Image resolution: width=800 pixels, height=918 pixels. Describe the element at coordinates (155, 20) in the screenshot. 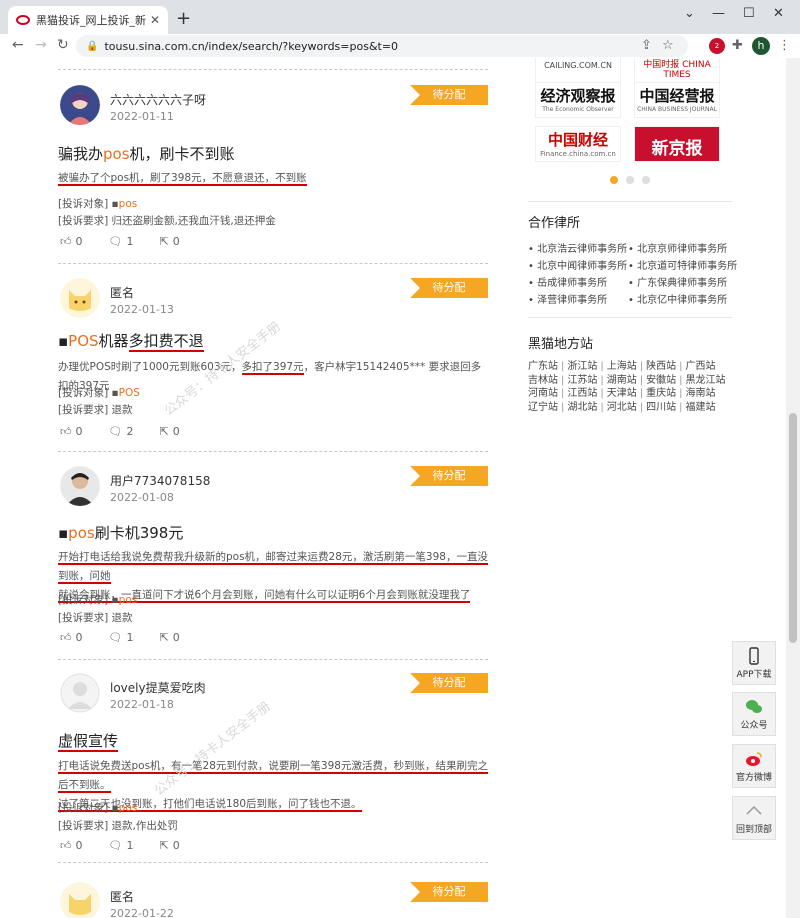

I see `close-tab-icon: ✕` at that location.